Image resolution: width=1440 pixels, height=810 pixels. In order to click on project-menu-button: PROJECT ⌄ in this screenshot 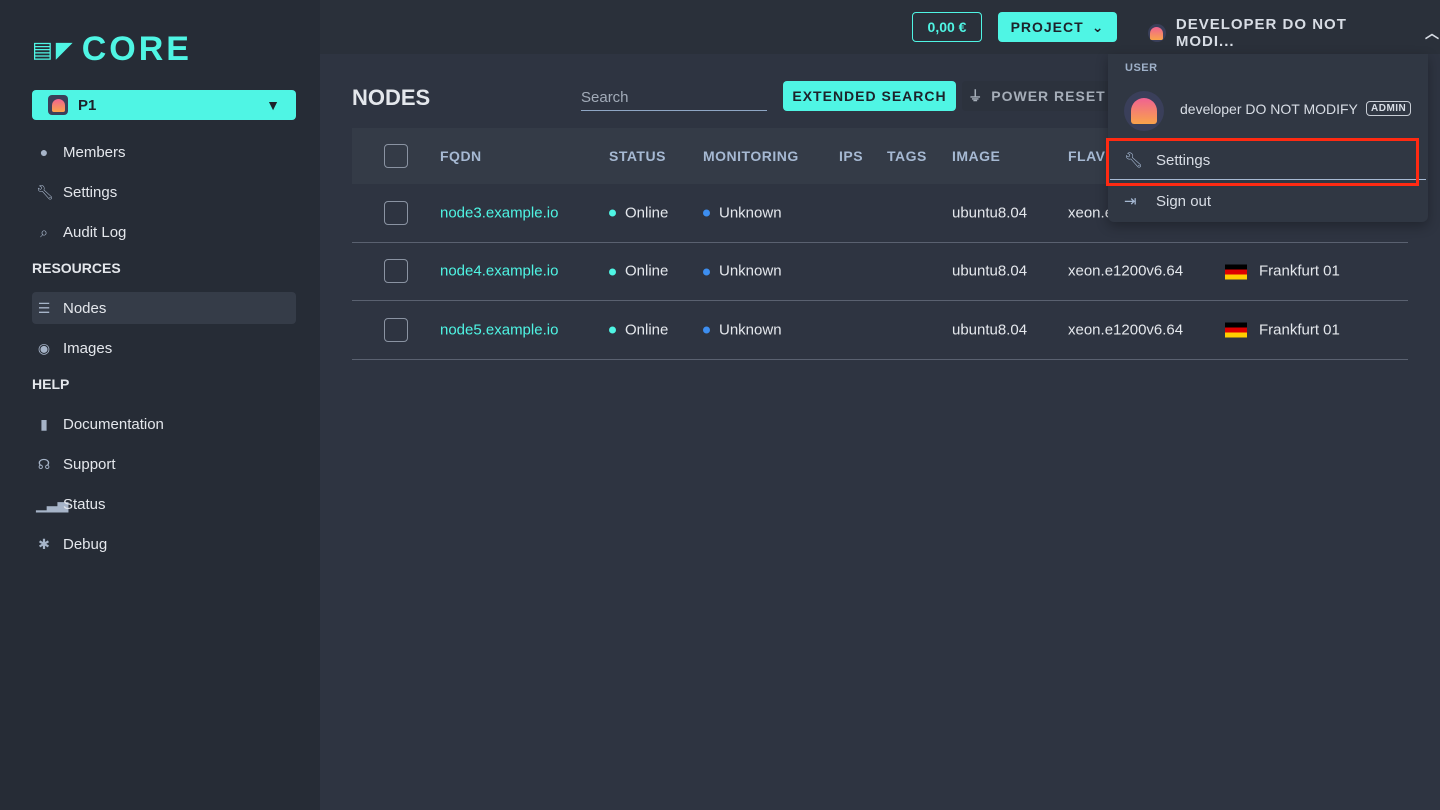, I will do `click(1057, 27)`.